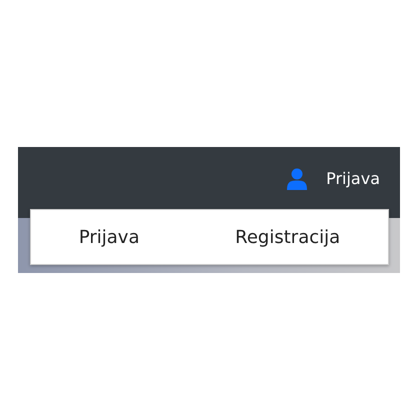  What do you see at coordinates (333, 179) in the screenshot?
I see `user-menu-button: Prijava` at bounding box center [333, 179].